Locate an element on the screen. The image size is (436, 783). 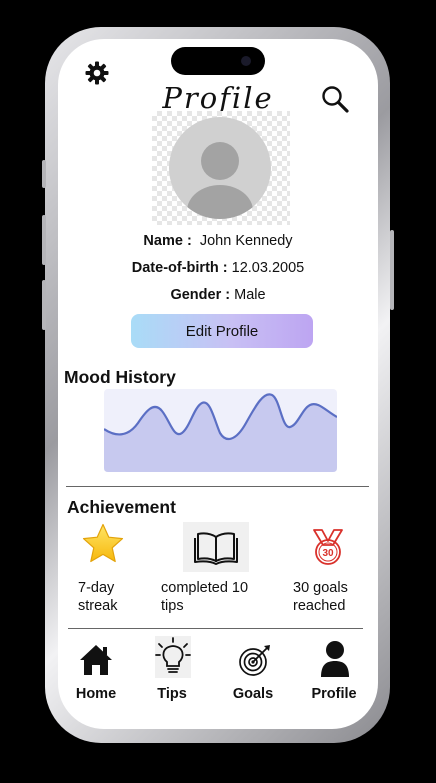
name-label: Name : is located at coordinates (167, 241).